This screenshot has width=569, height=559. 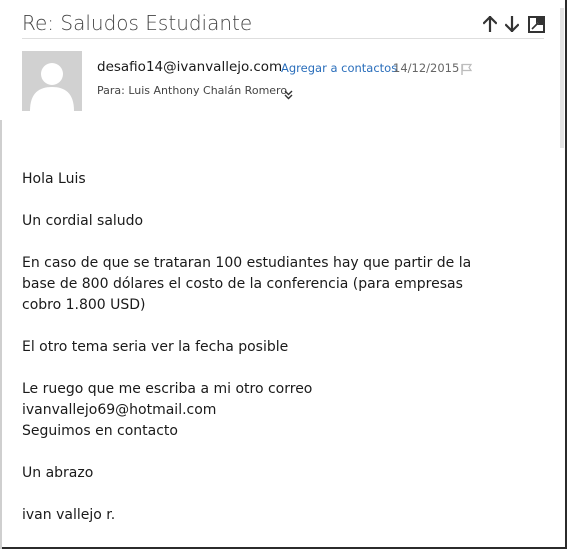 I want to click on body-paragraph: El otro tema seria ver la fecha posible, so click(x=155, y=347).